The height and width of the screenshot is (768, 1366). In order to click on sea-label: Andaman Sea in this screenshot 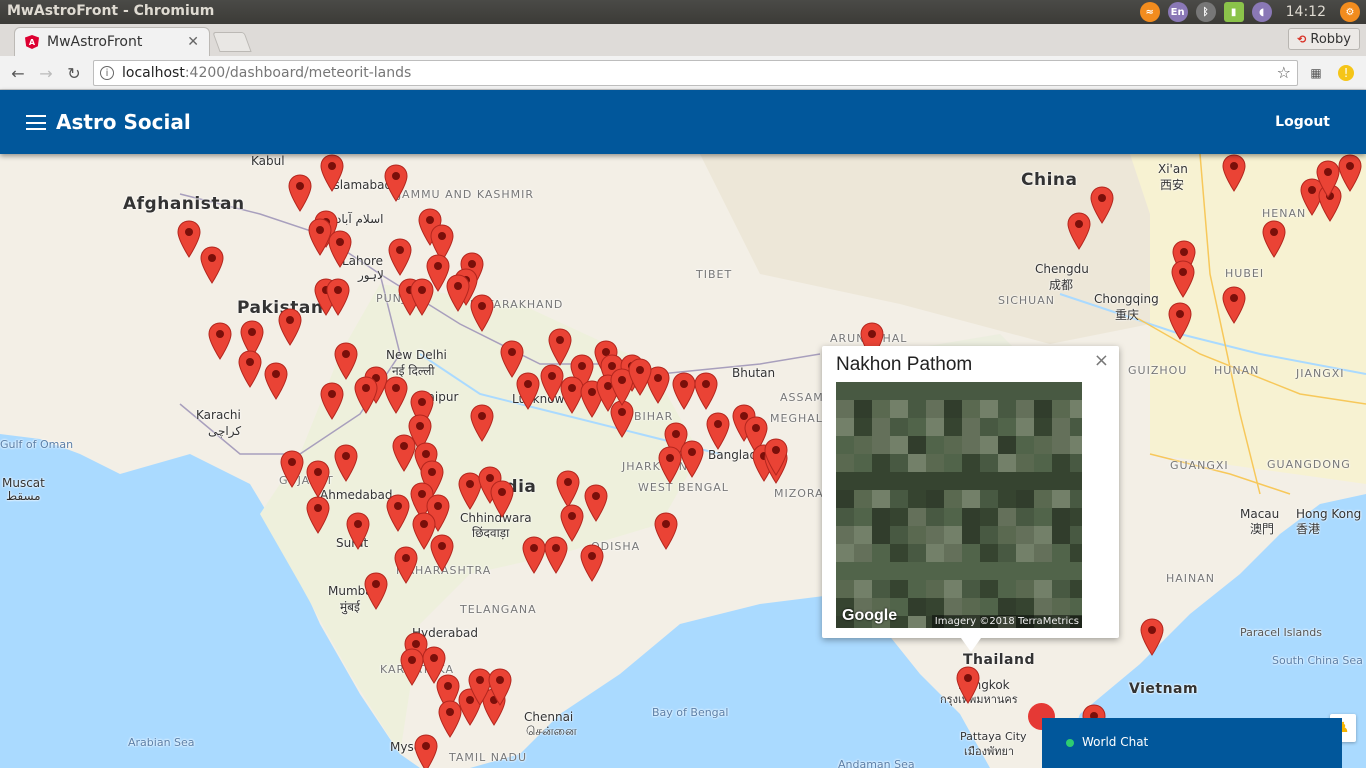, I will do `click(876, 763)`.